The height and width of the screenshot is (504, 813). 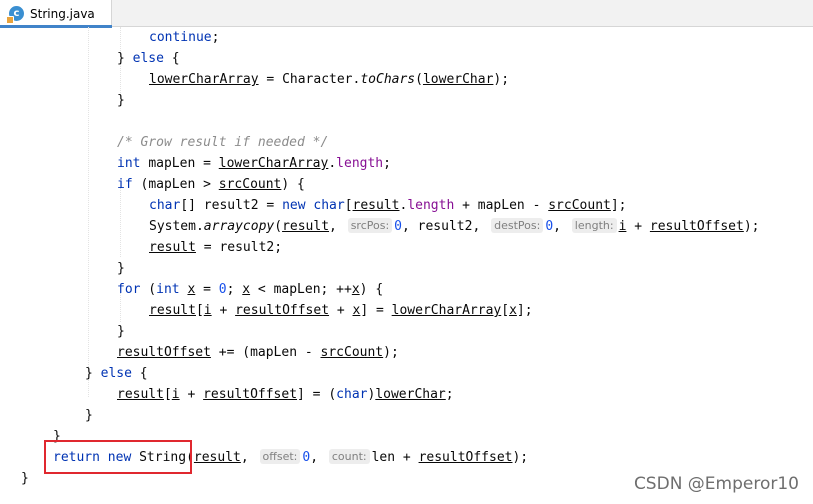 What do you see at coordinates (125, 184) in the screenshot?
I see `keyword: if` at bounding box center [125, 184].